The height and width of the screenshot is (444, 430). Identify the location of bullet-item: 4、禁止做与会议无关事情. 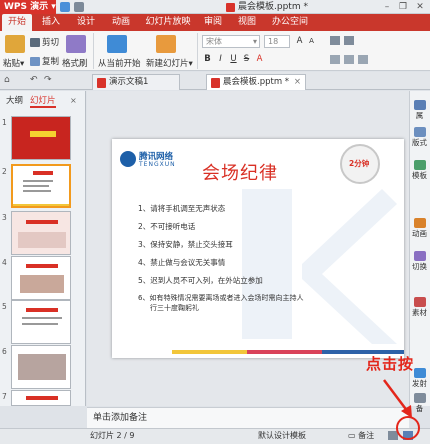
(182, 262).